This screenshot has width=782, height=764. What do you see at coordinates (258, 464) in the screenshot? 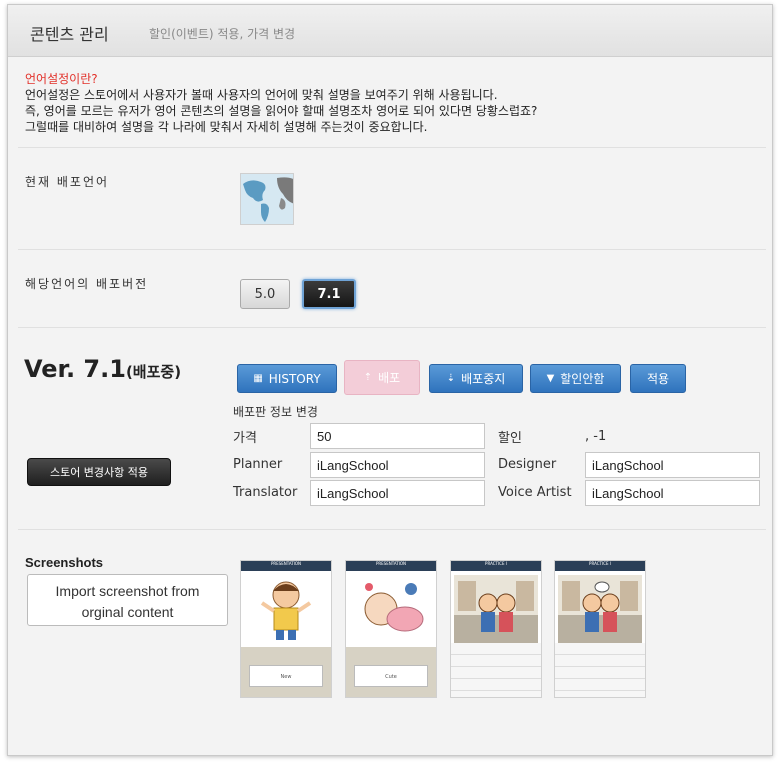
I see `planner-label: Planner` at bounding box center [258, 464].